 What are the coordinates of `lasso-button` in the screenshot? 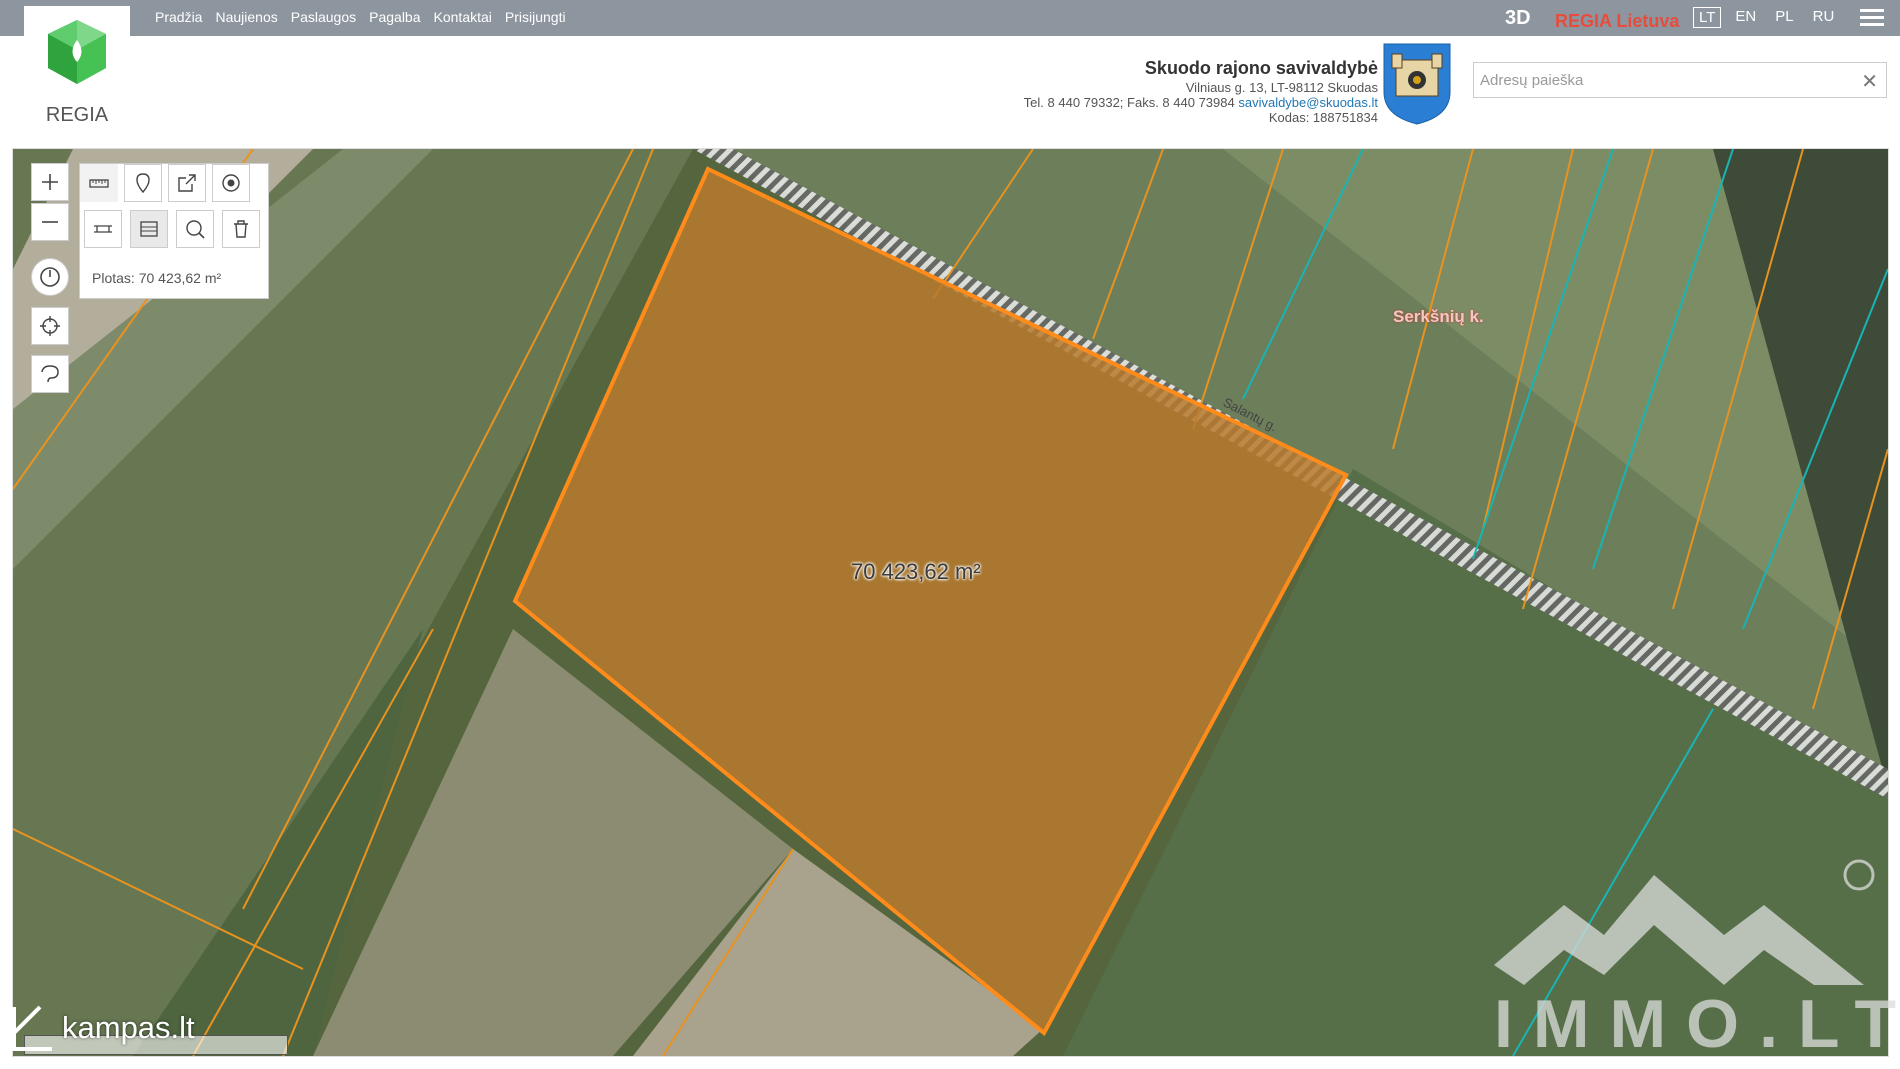 It's located at (50, 374).